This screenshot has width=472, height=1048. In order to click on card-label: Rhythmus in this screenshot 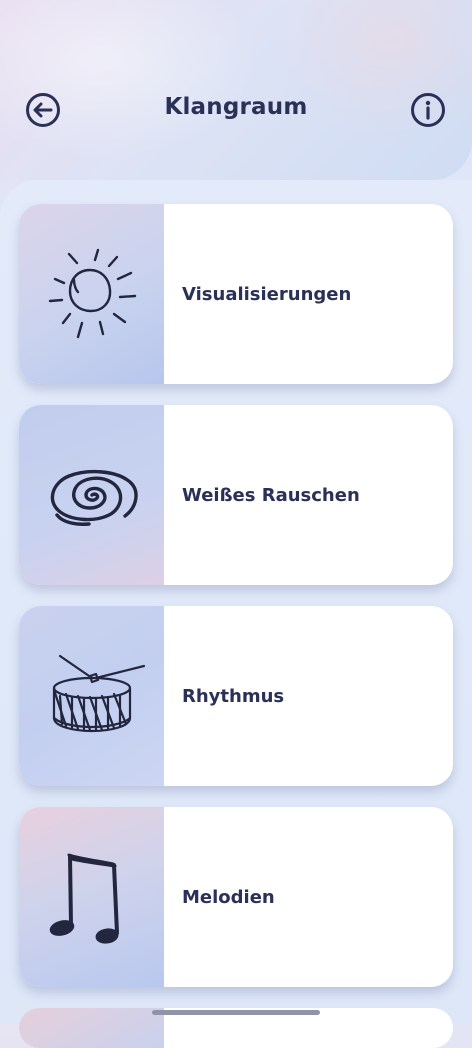, I will do `click(233, 696)`.